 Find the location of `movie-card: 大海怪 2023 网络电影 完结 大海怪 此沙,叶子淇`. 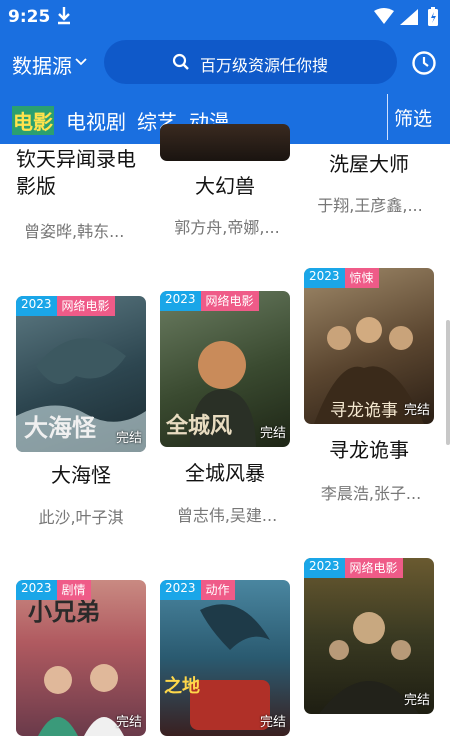

movie-card: 大海怪 2023 网络电影 完结 大海怪 此沙,叶子淇 is located at coordinates (81, 416).